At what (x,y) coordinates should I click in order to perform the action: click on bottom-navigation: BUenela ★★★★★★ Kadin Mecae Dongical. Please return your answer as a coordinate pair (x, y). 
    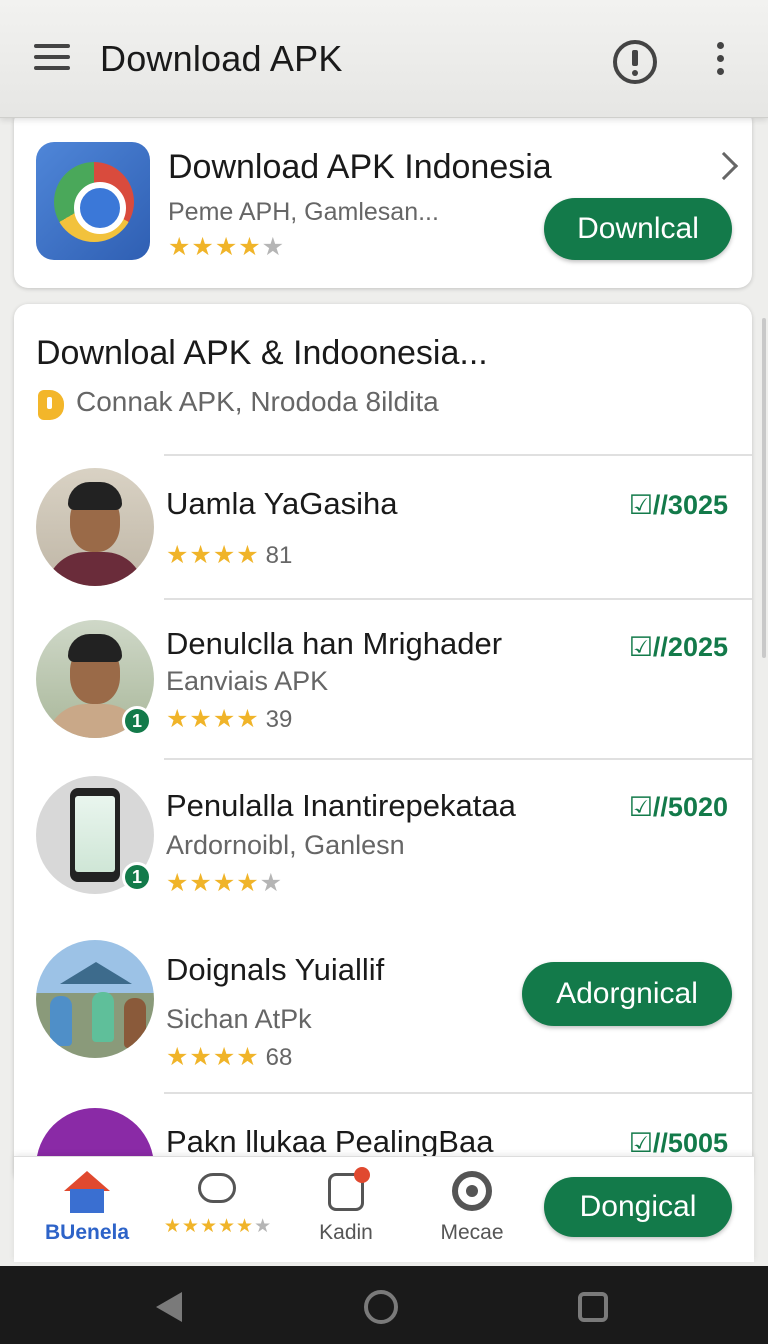
    Looking at the image, I should click on (384, 1209).